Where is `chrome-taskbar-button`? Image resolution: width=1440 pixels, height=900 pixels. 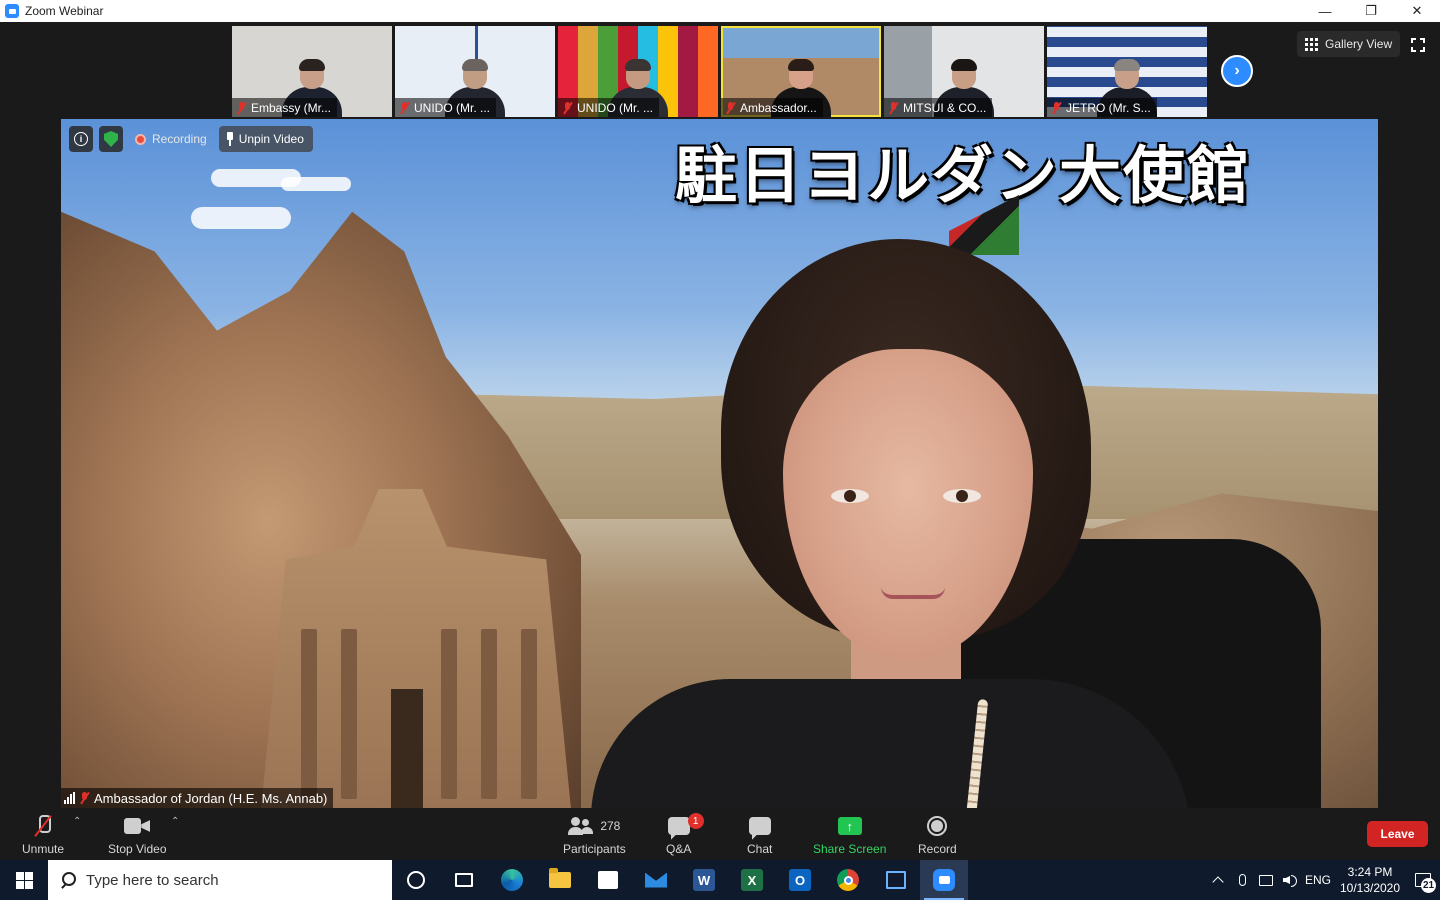 chrome-taskbar-button is located at coordinates (848, 880).